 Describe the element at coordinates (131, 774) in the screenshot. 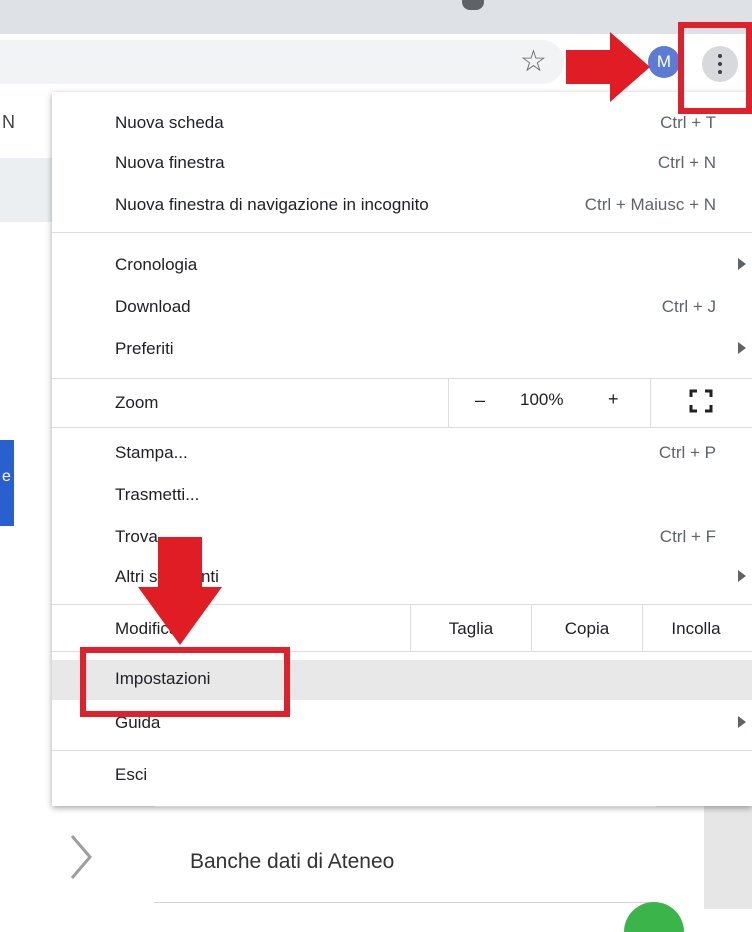

I see `menu-item-label: Esci` at that location.